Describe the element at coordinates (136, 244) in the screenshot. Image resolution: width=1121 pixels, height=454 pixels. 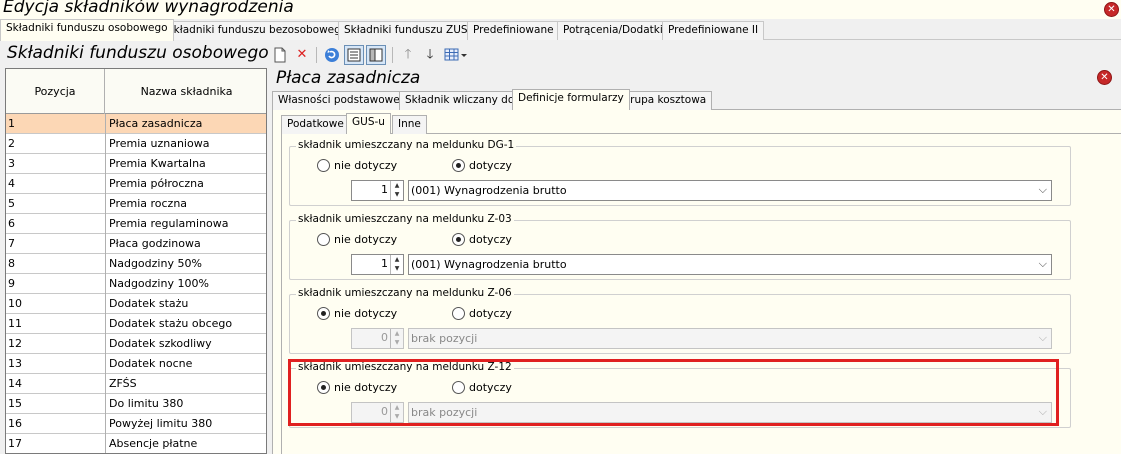
I see `table-row: 7 Płaca godzinowa` at that location.